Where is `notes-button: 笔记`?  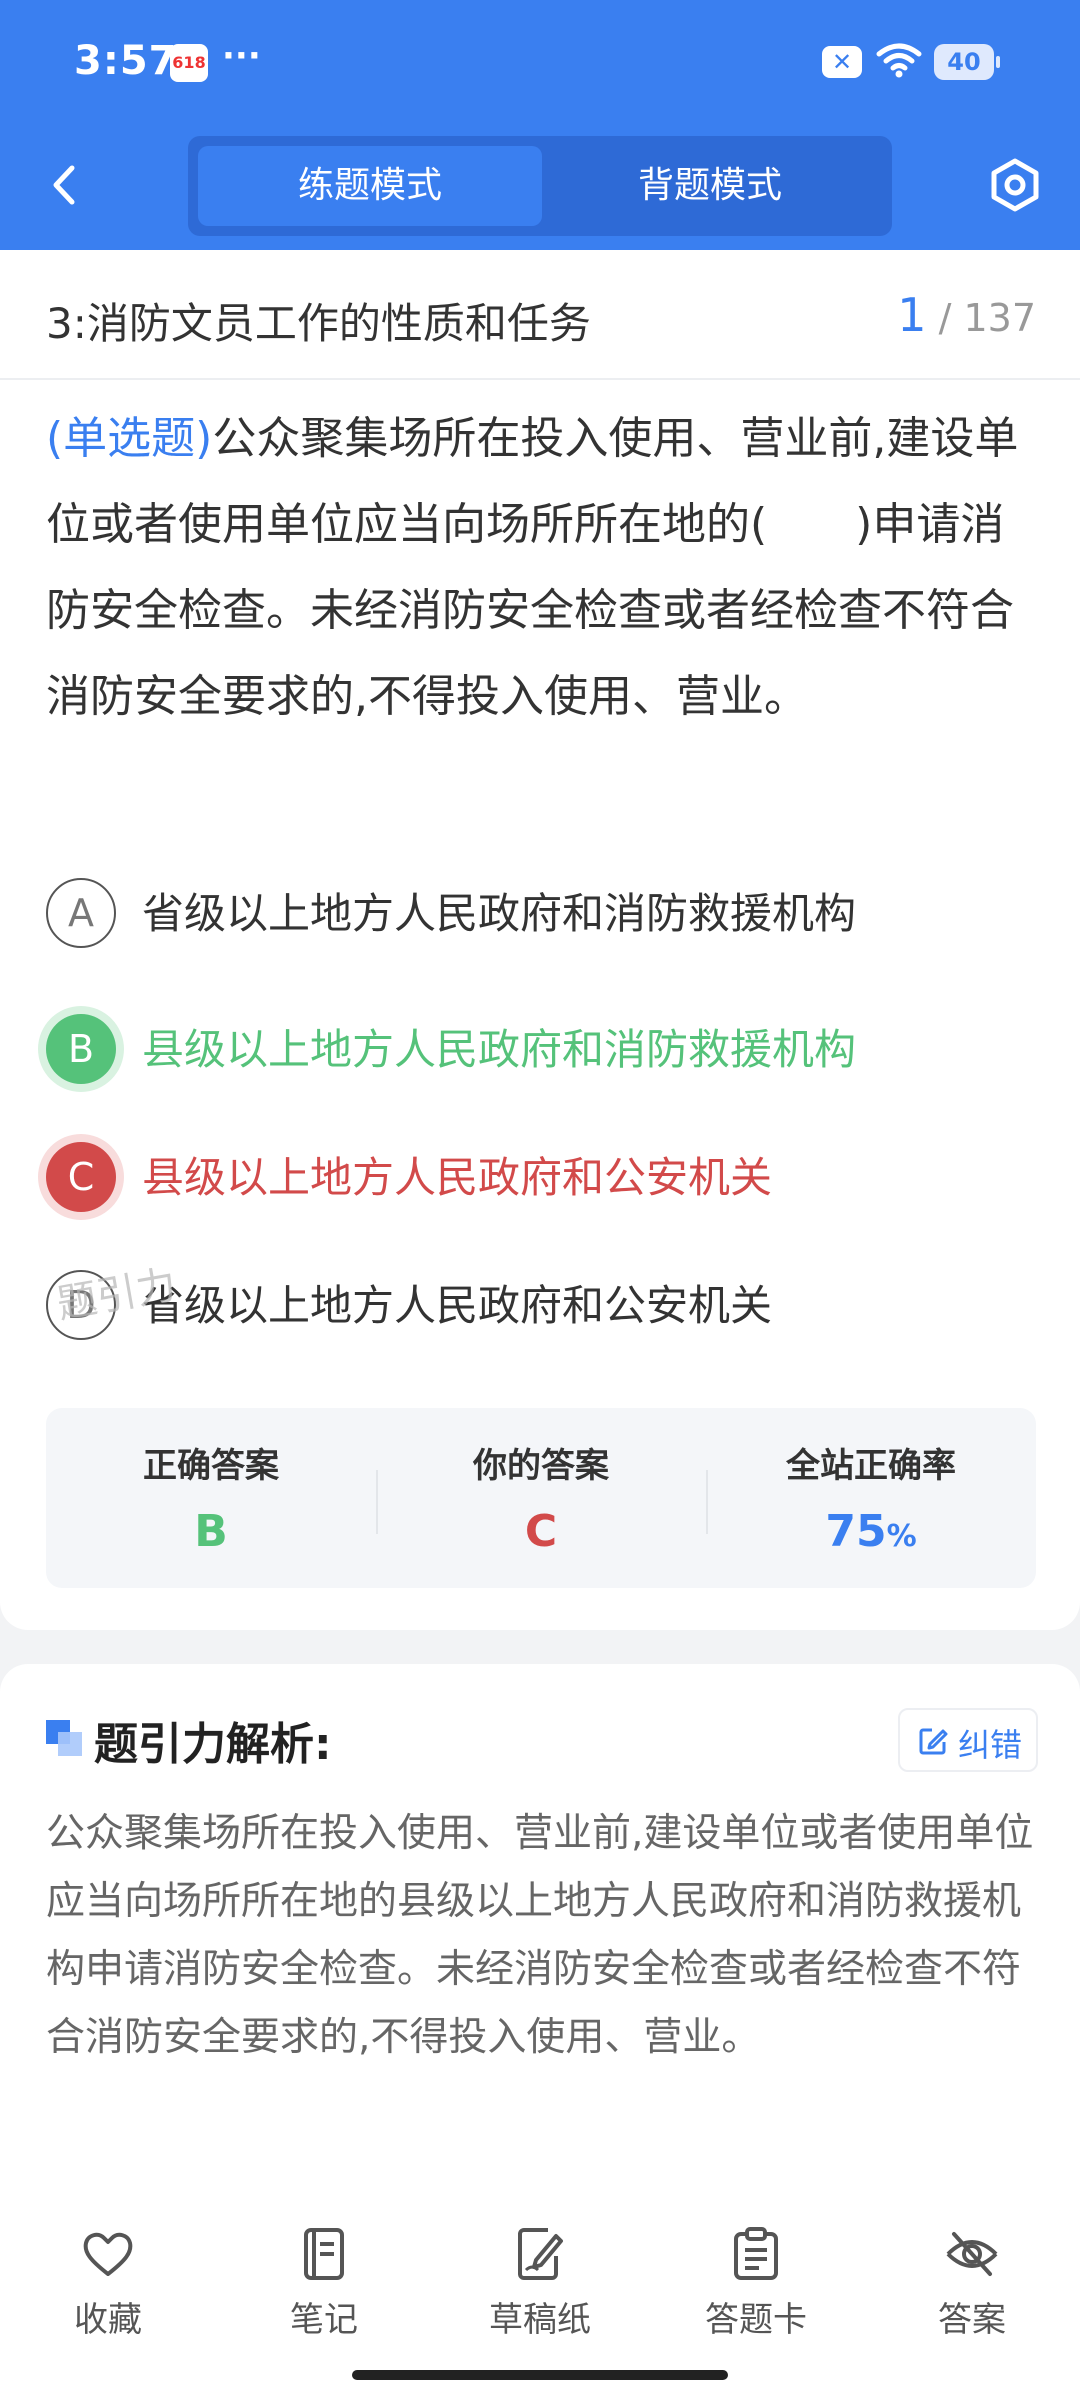
notes-button: 笔记 is located at coordinates (324, 2286).